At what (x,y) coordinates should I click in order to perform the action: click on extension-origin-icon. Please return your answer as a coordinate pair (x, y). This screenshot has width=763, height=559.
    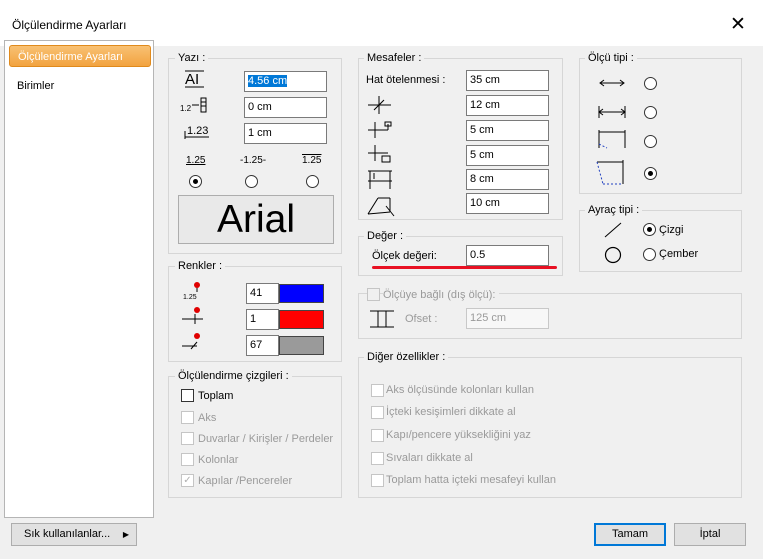
    Looking at the image, I should click on (379, 154).